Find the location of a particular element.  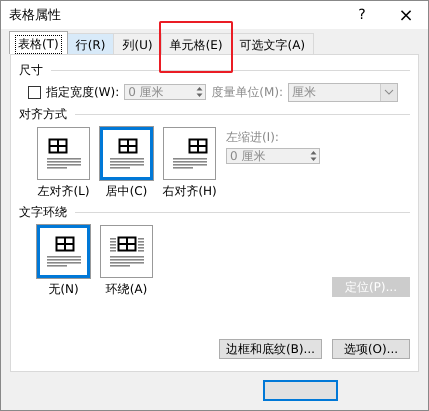

help-button: ? is located at coordinates (362, 15).